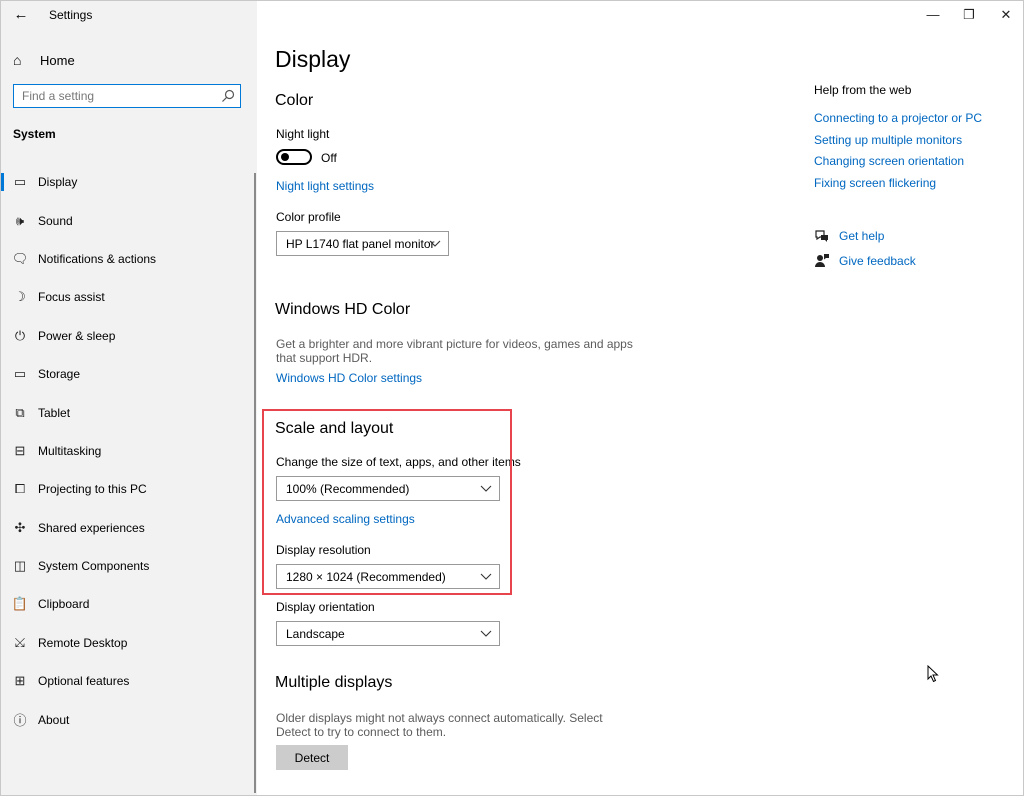  What do you see at coordinates (863, 90) in the screenshot?
I see `help-title: Help from the web` at bounding box center [863, 90].